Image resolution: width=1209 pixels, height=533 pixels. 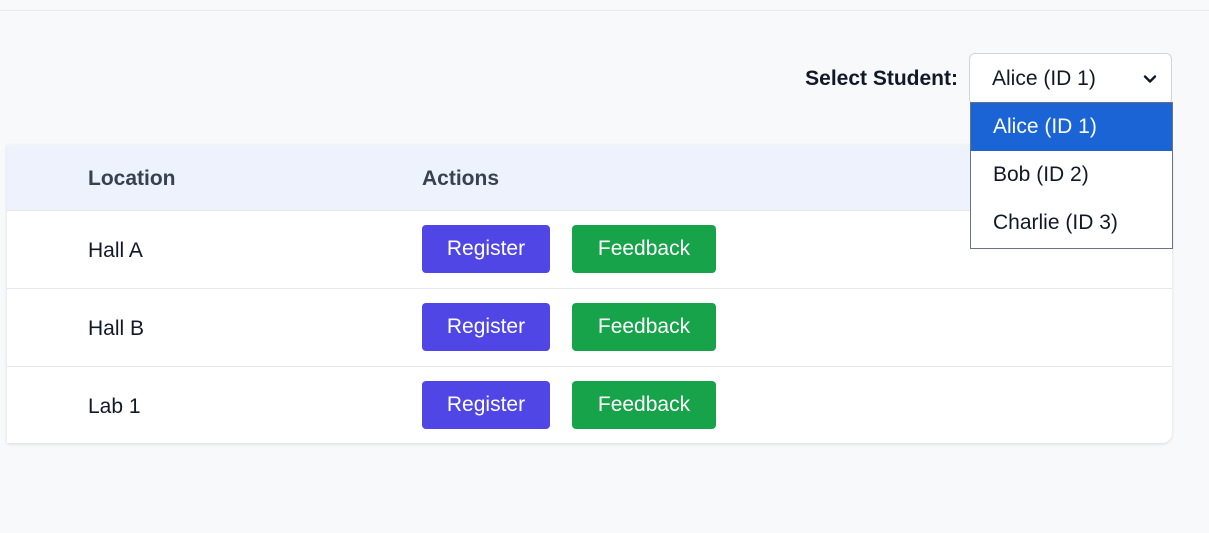 What do you see at coordinates (1071, 223) in the screenshot?
I see `dropdown-option-charlie: Charlie (ID 3)` at bounding box center [1071, 223].